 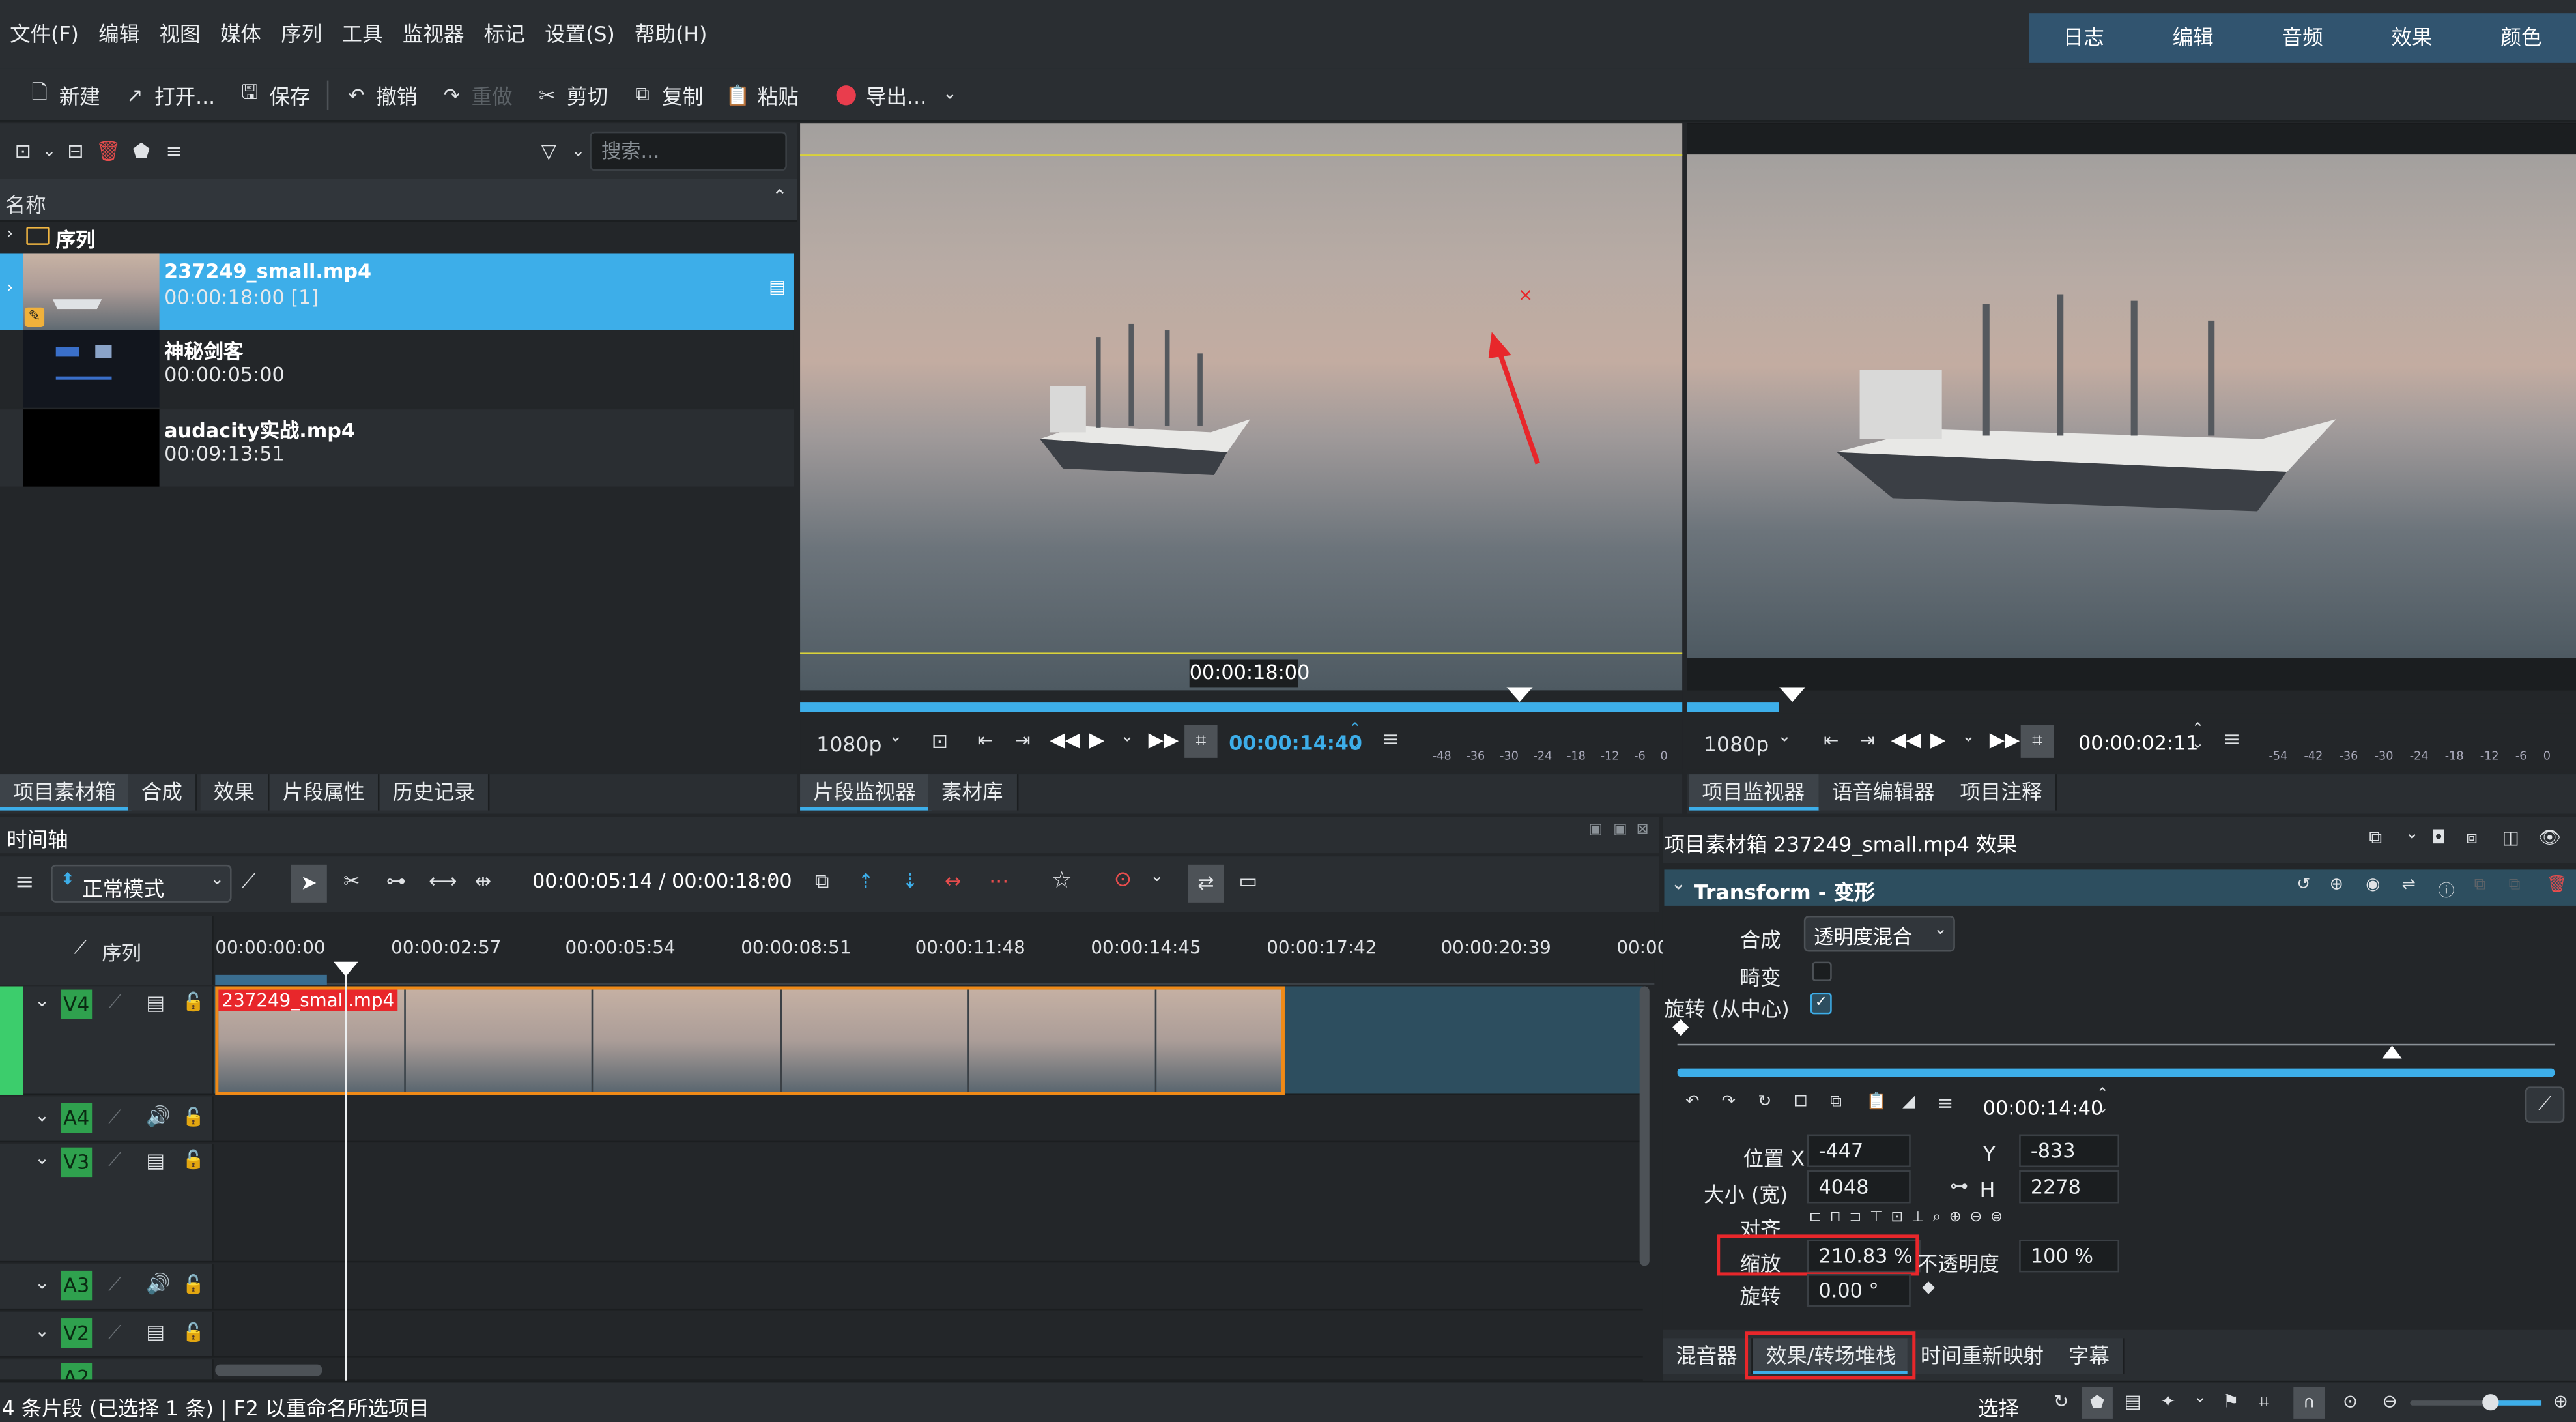 I want to click on opacity-input: 100 %, so click(x=2069, y=1256).